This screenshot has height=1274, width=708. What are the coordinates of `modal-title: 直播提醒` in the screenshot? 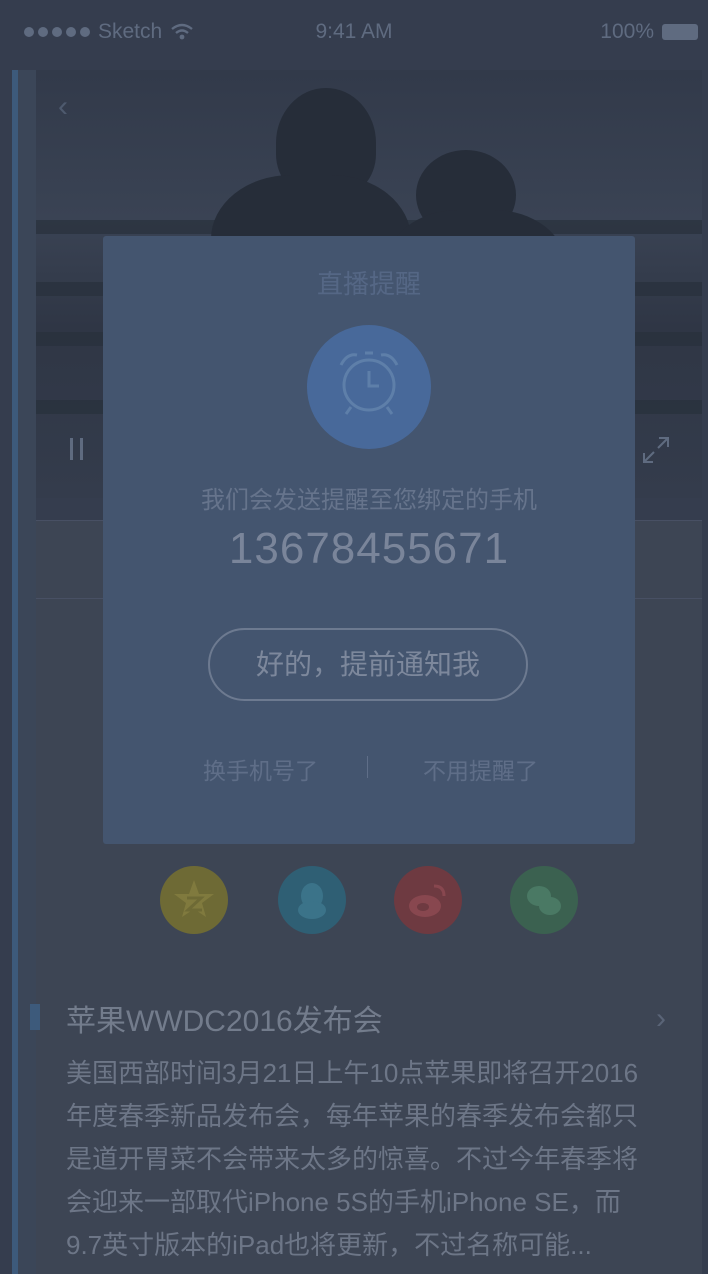 It's located at (368, 284).